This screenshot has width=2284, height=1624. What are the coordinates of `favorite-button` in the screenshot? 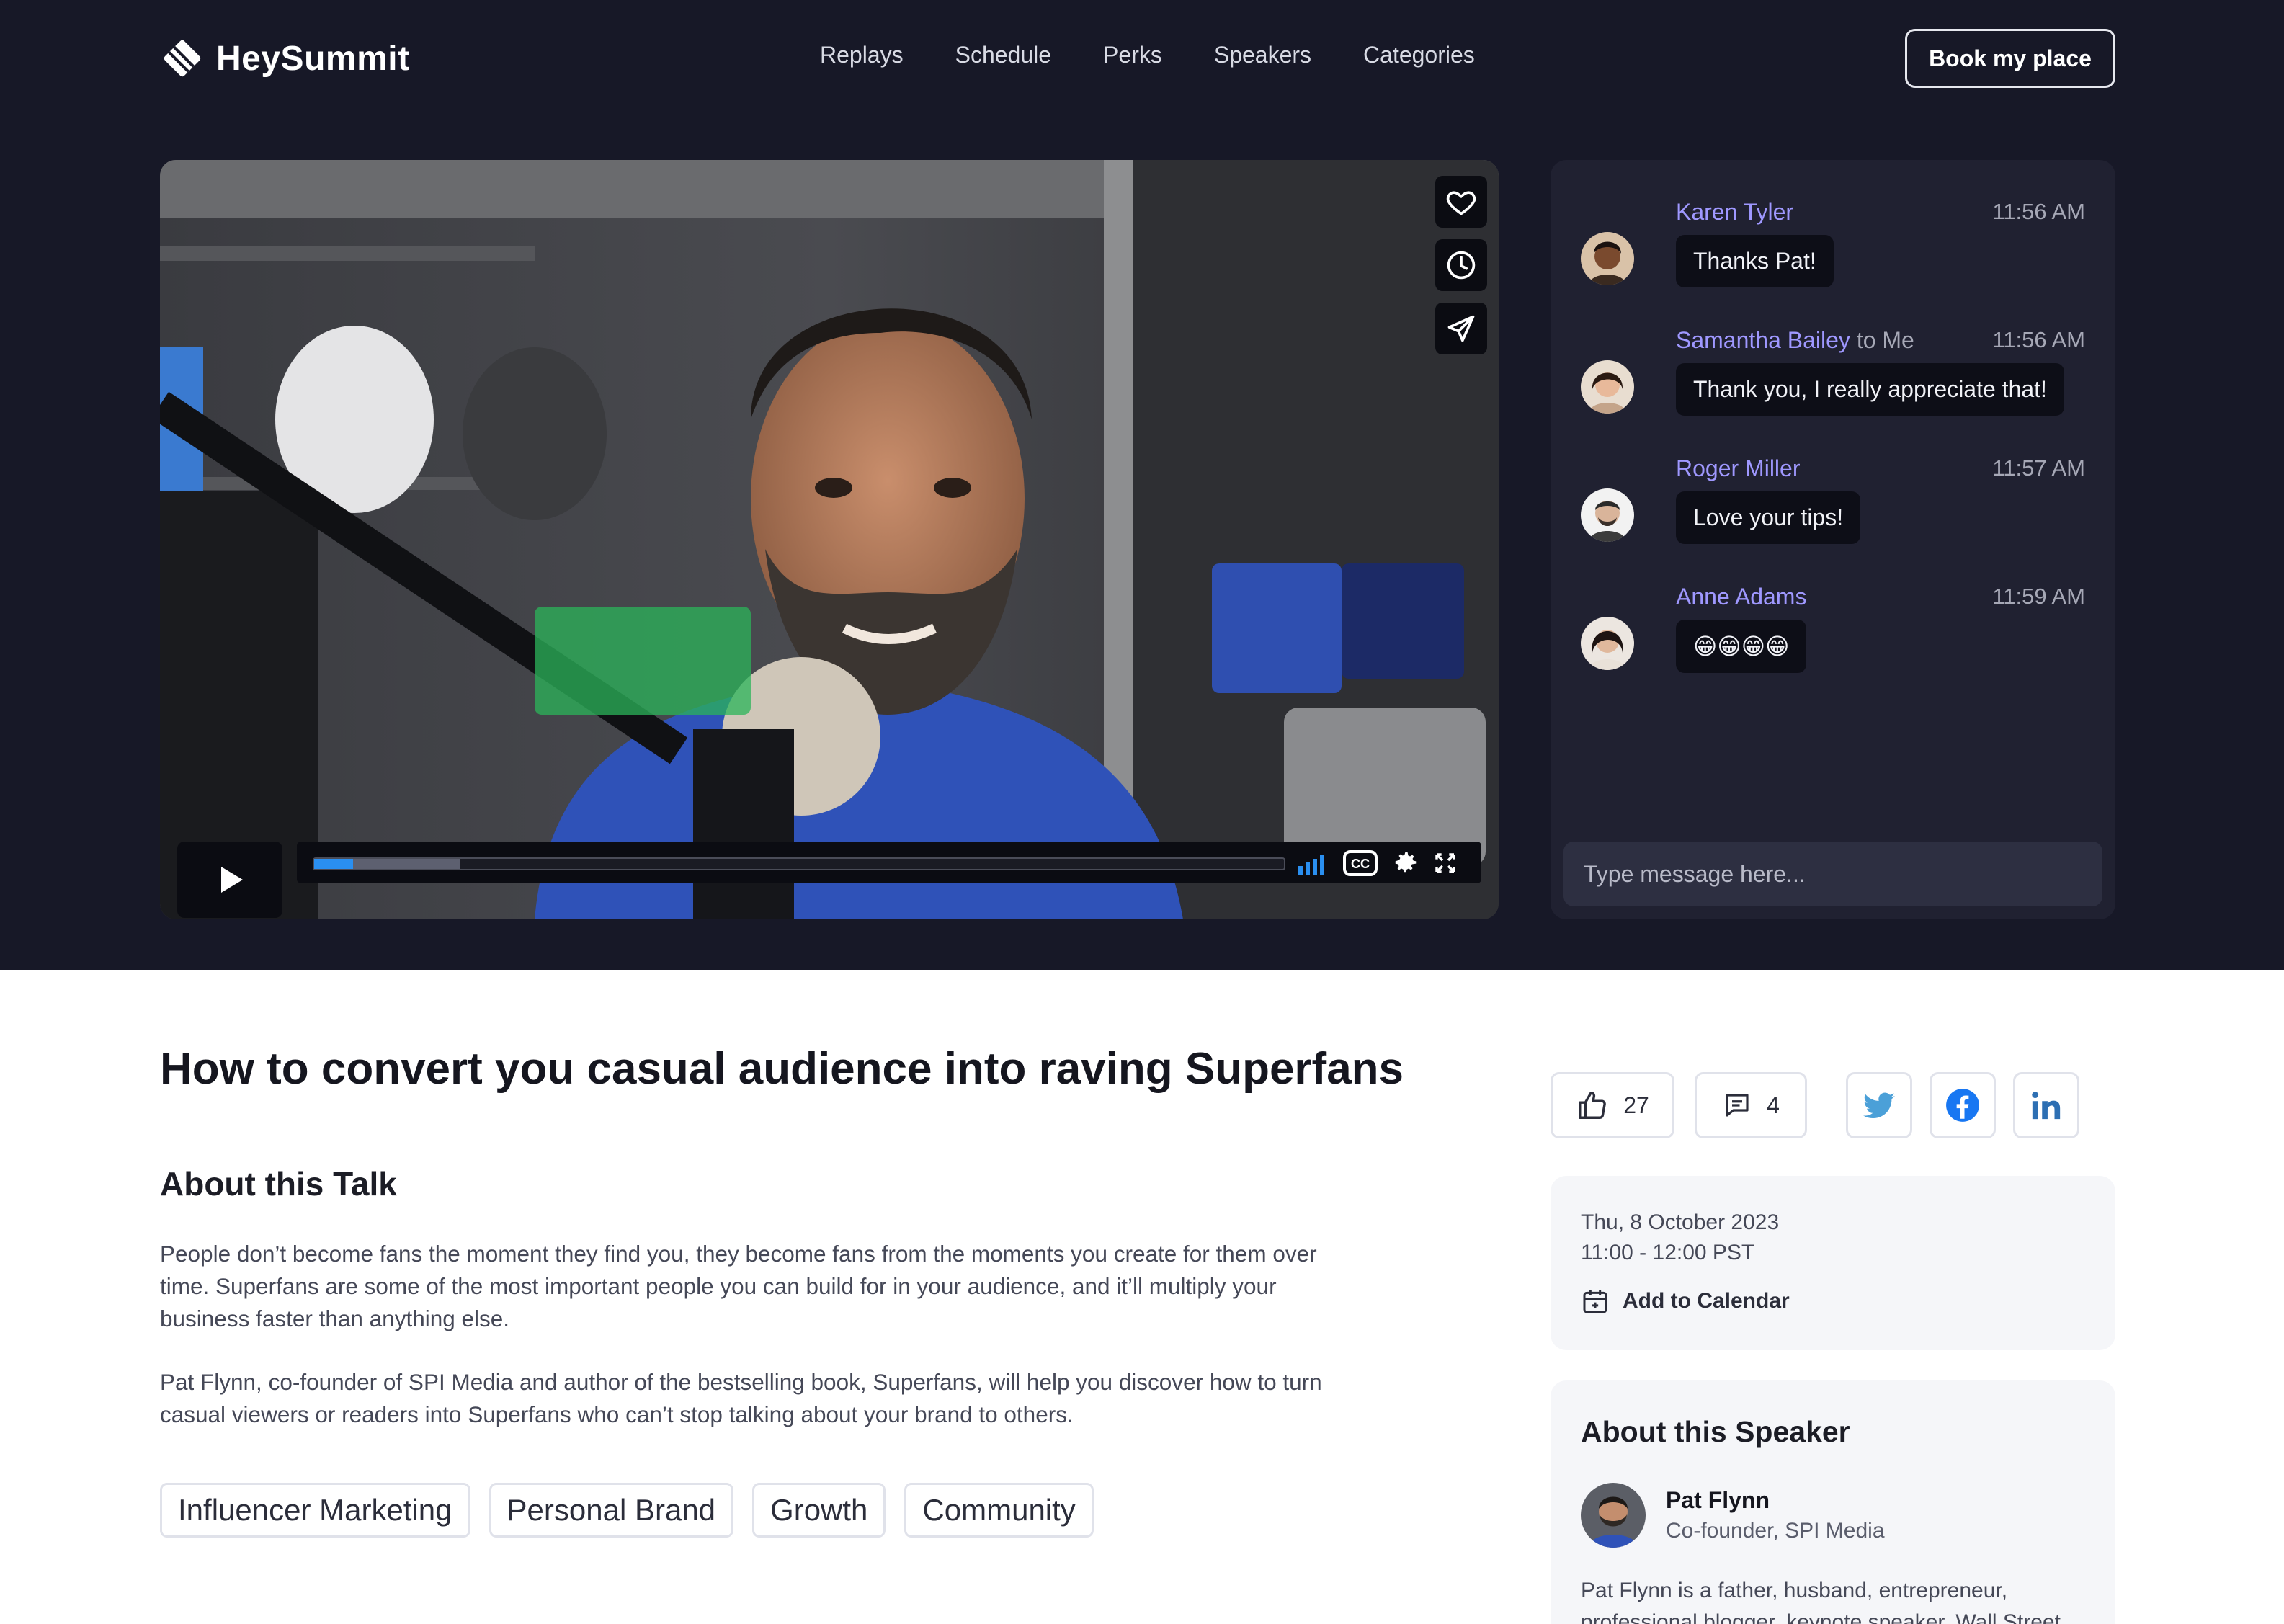 It's located at (1461, 202).